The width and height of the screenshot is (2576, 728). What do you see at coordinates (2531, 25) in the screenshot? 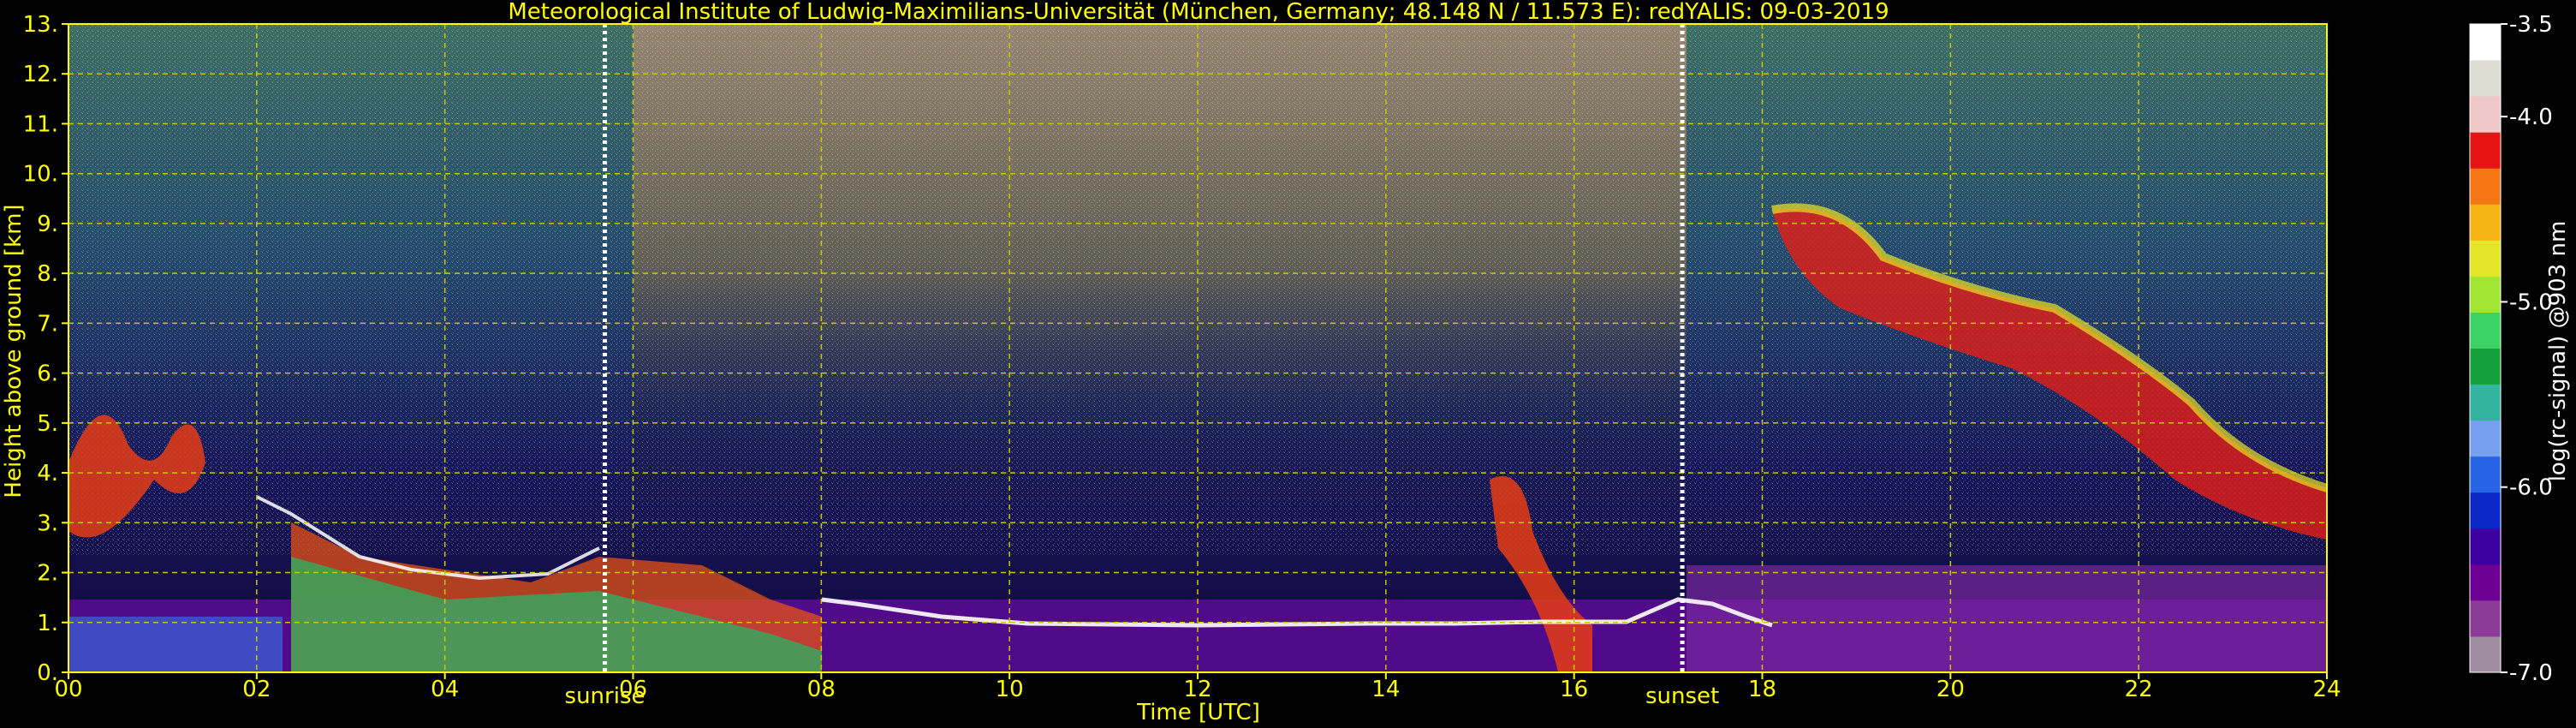
I see `colorbar-tick-label: -3.5` at bounding box center [2531, 25].